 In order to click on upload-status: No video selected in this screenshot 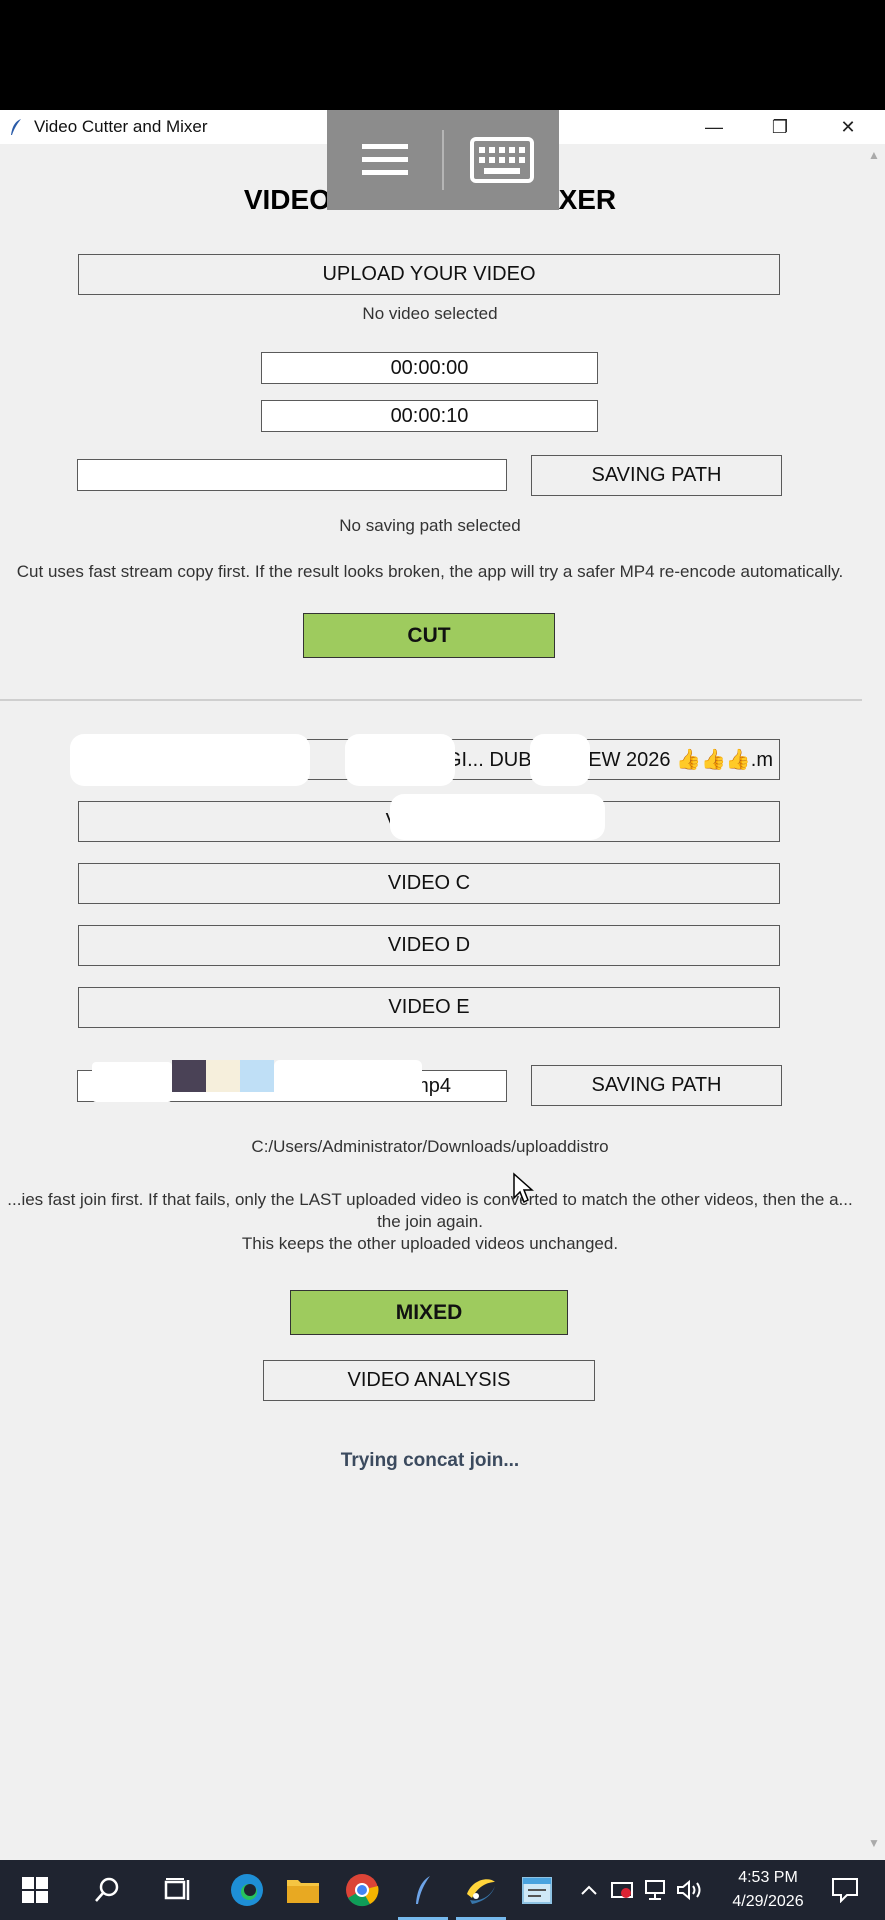, I will do `click(430, 313)`.